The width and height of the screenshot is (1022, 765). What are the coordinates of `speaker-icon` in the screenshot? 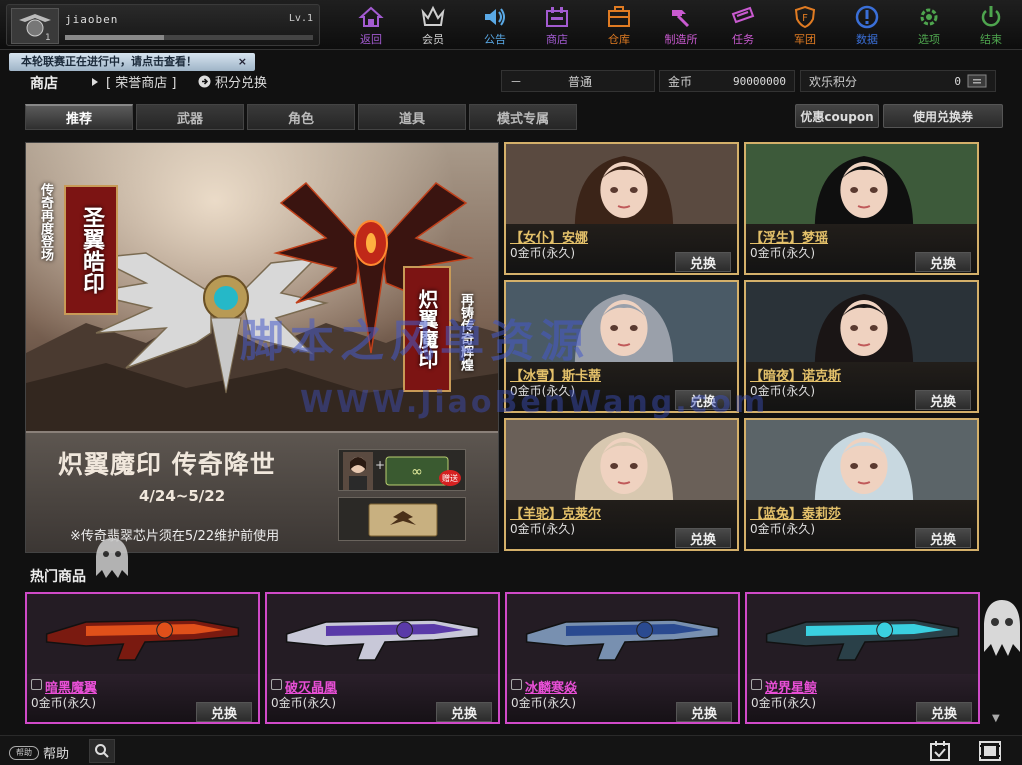 It's located at (495, 17).